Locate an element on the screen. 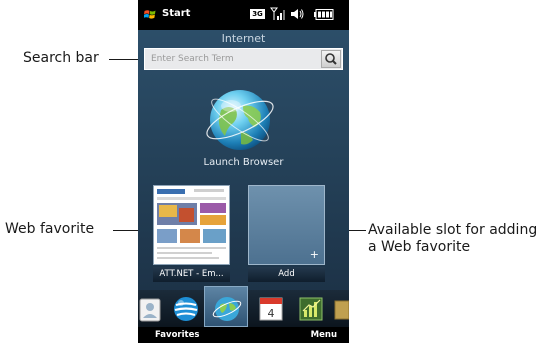 Image resolution: width=559 pixels, height=343 pixels. softkey-bar: Favorites Menu is located at coordinates (243, 335).